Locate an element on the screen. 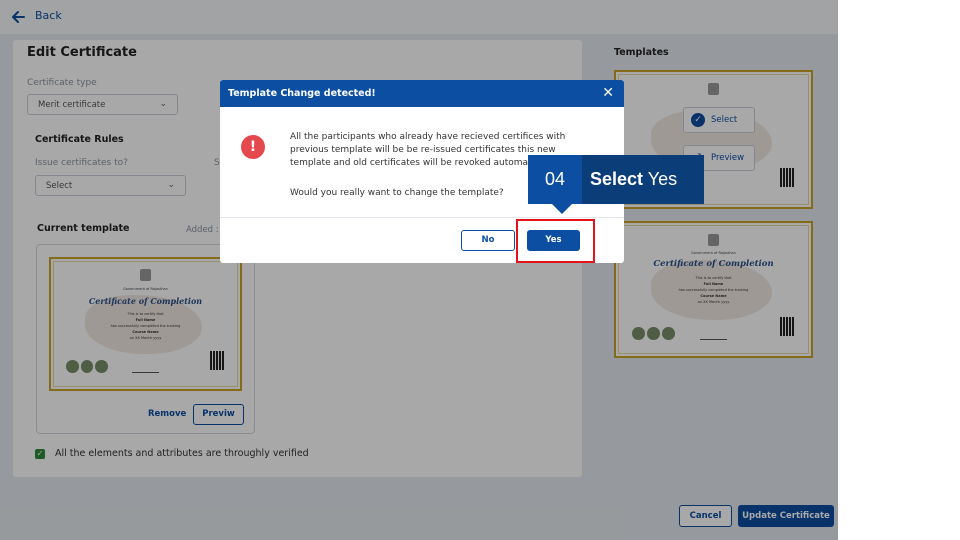 This screenshot has width=960, height=540. dialog-header: Template Change detected! ✕ is located at coordinates (422, 93).